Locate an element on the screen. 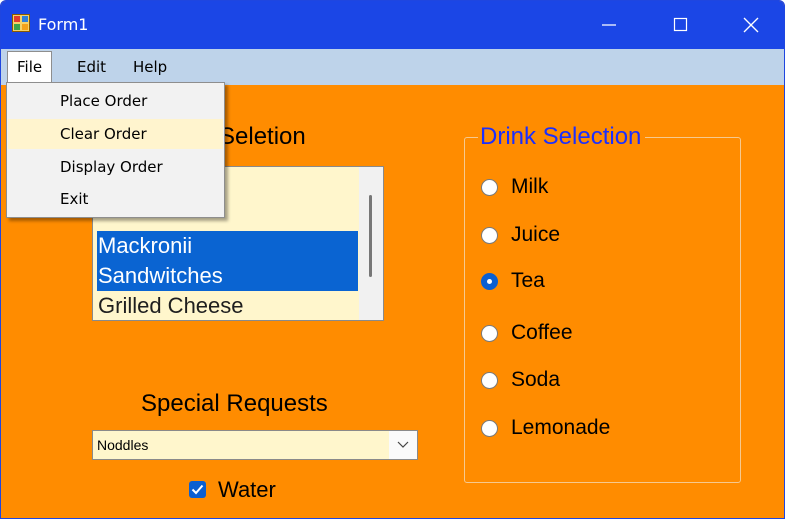 This screenshot has width=785, height=521. radio-juice is located at coordinates (489, 235).